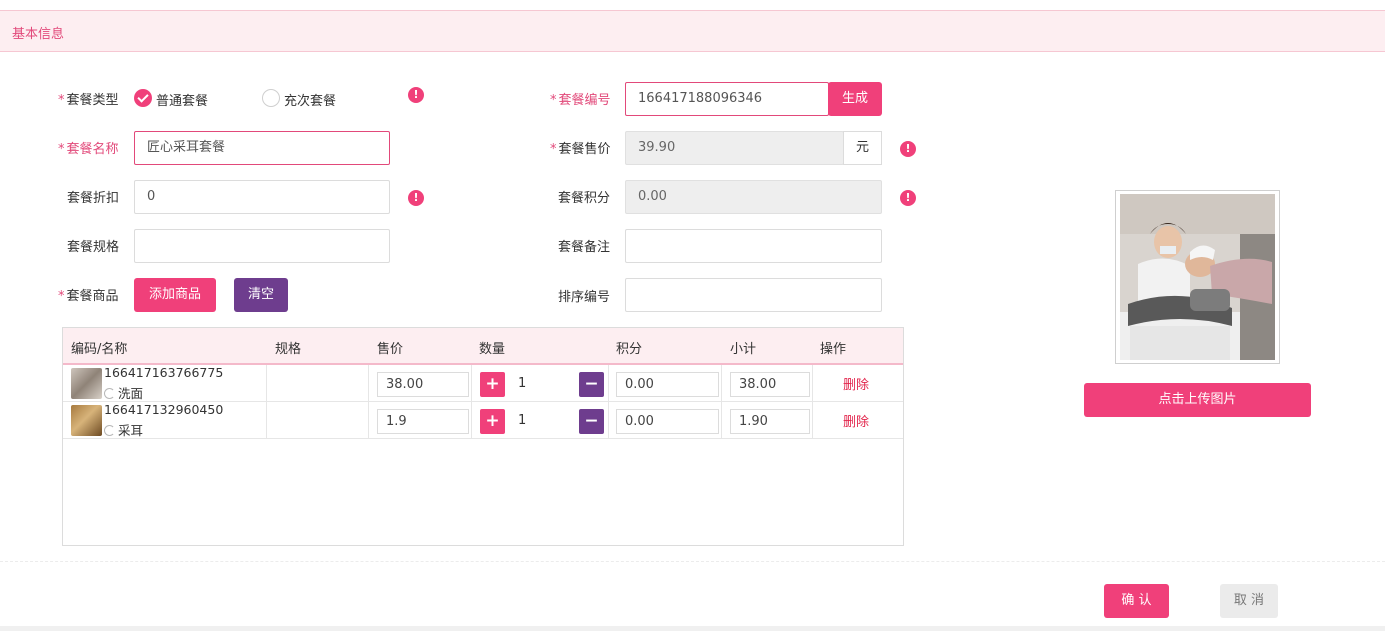 Image resolution: width=1385 pixels, height=631 pixels. I want to click on clear-button: 清空, so click(261, 295).